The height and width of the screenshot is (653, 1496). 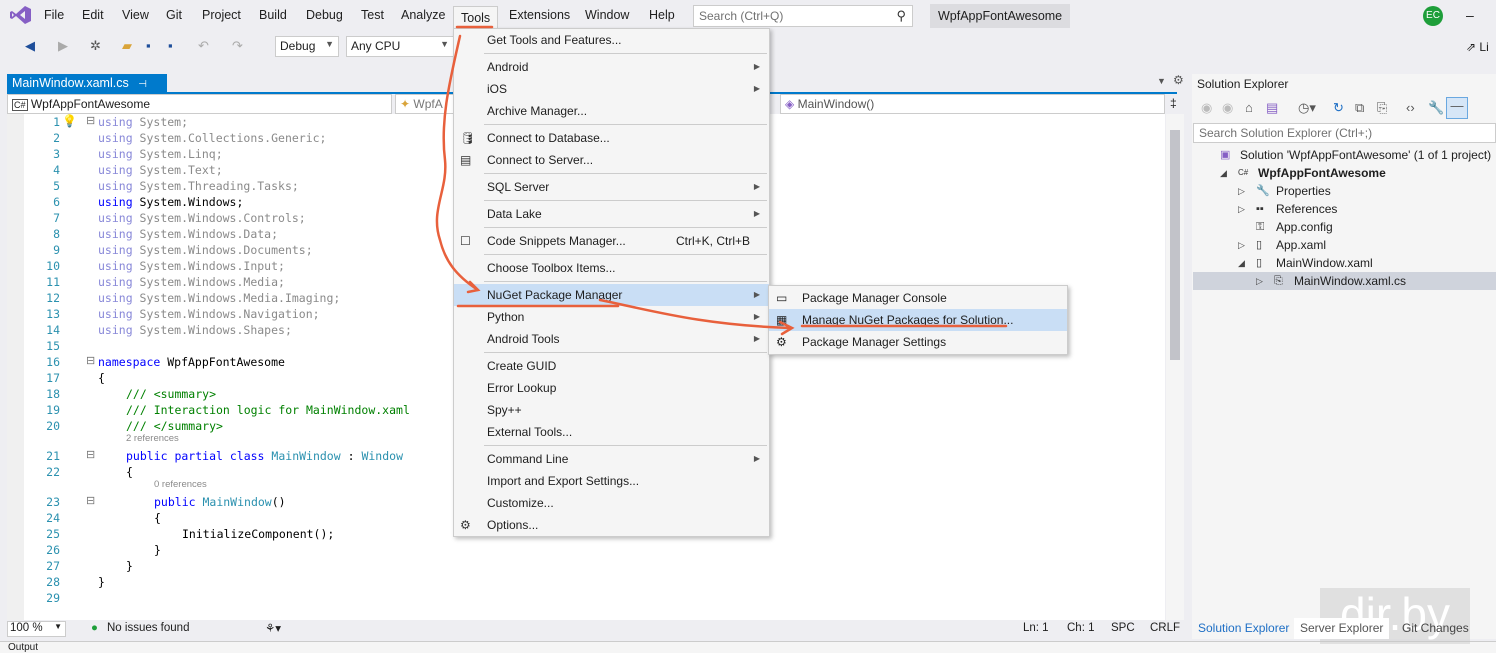 What do you see at coordinates (918, 320) in the screenshot?
I see `submenu-item-manage-nuget-packages-for-solution: Manage NuGet Packages for Solution... ▦` at bounding box center [918, 320].